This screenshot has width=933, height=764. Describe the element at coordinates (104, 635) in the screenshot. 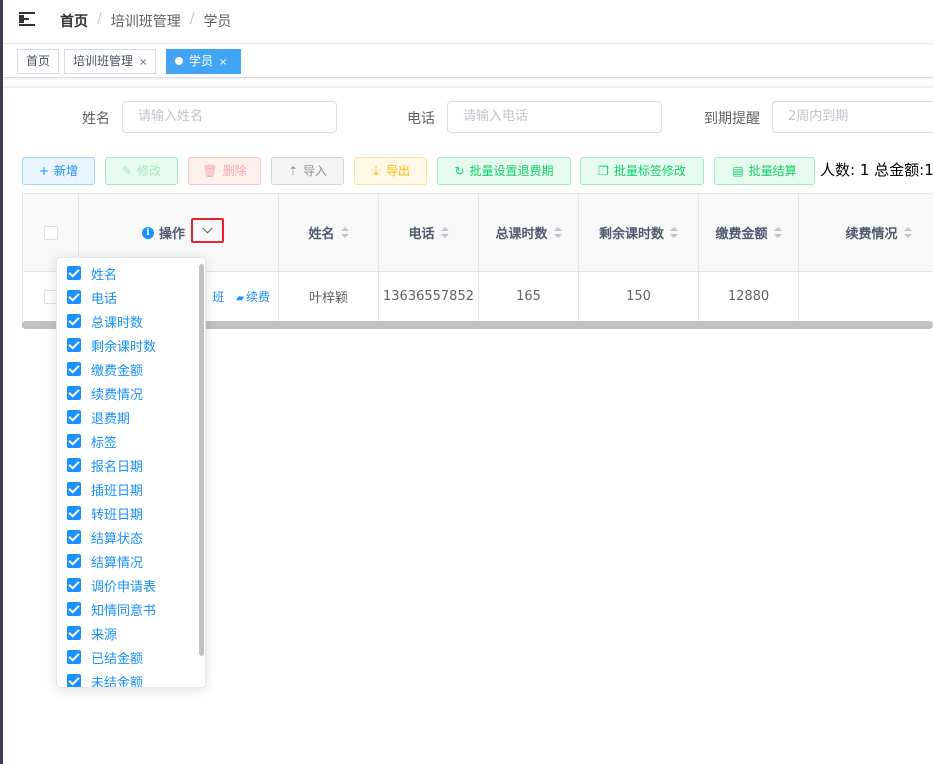

I see `column-option-label: 来源` at that location.